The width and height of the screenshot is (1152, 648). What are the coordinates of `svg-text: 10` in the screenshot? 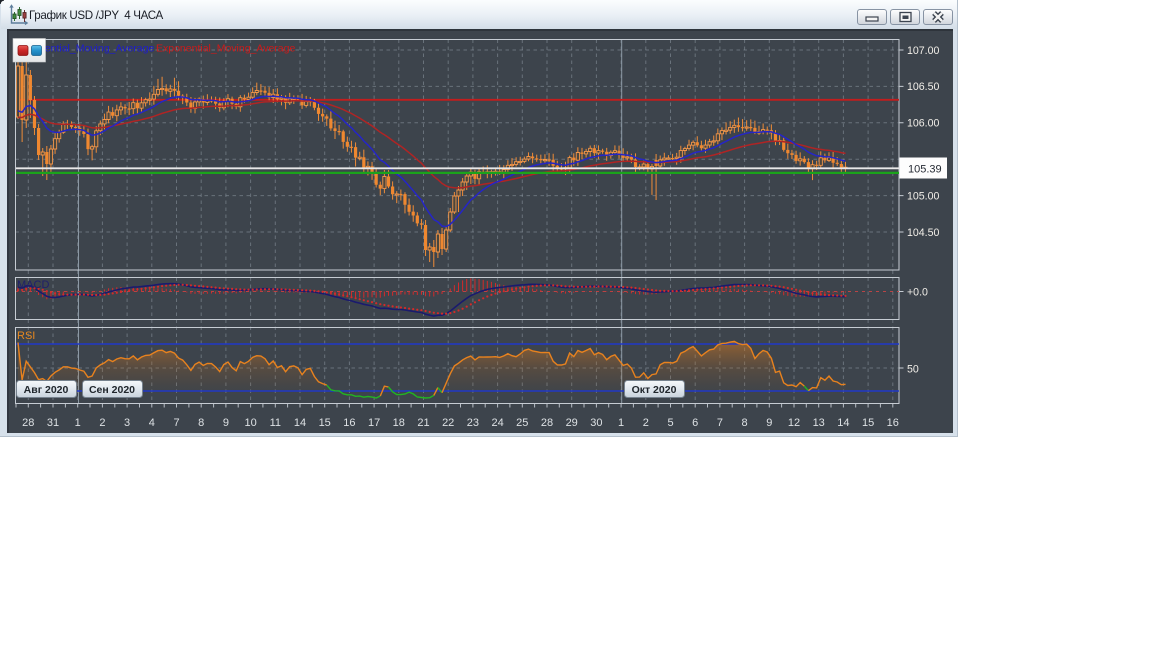 It's located at (250, 423).